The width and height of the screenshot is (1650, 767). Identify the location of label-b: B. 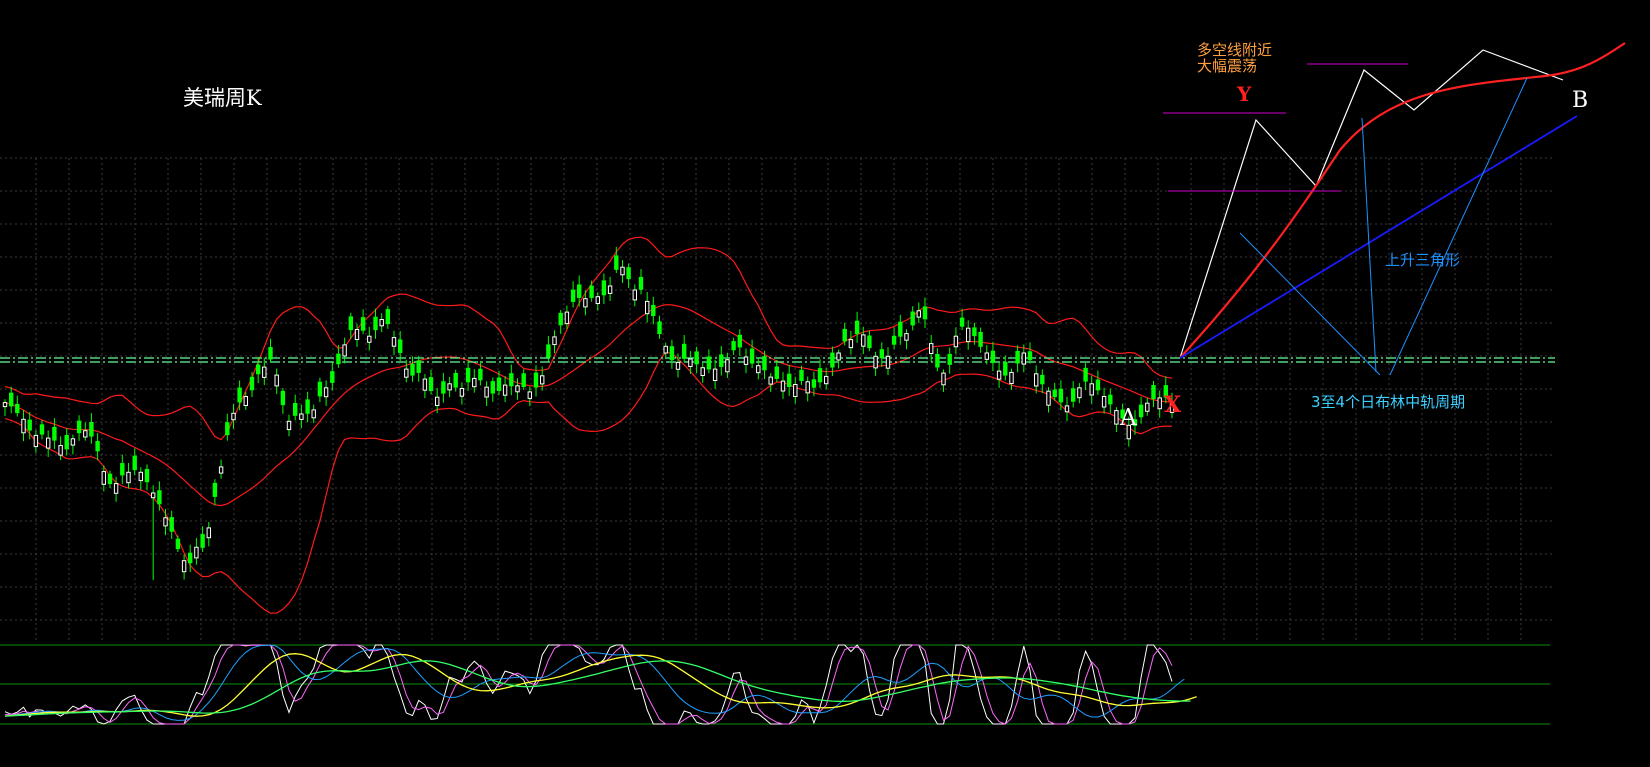
(1580, 100).